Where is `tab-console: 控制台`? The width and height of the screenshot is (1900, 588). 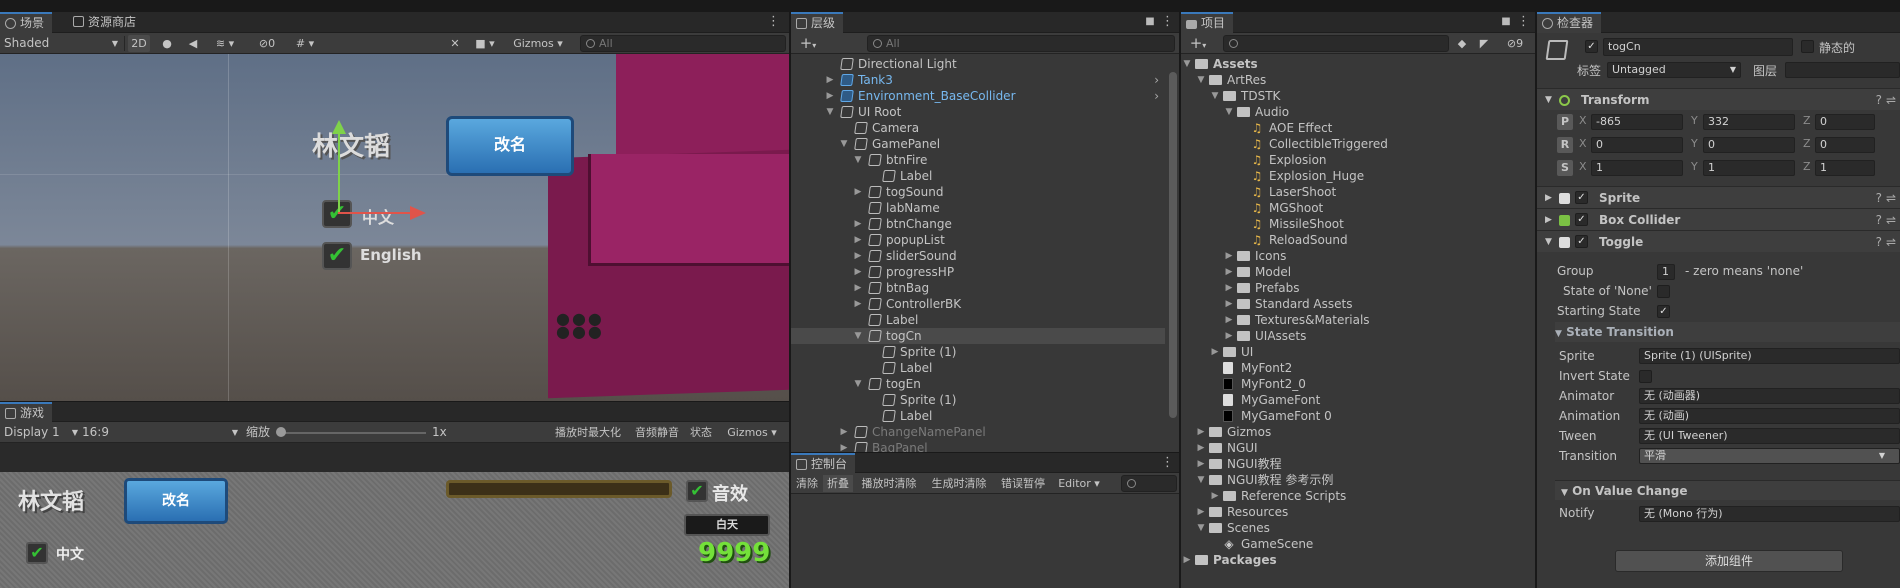 tab-console: 控制台 is located at coordinates (823, 463).